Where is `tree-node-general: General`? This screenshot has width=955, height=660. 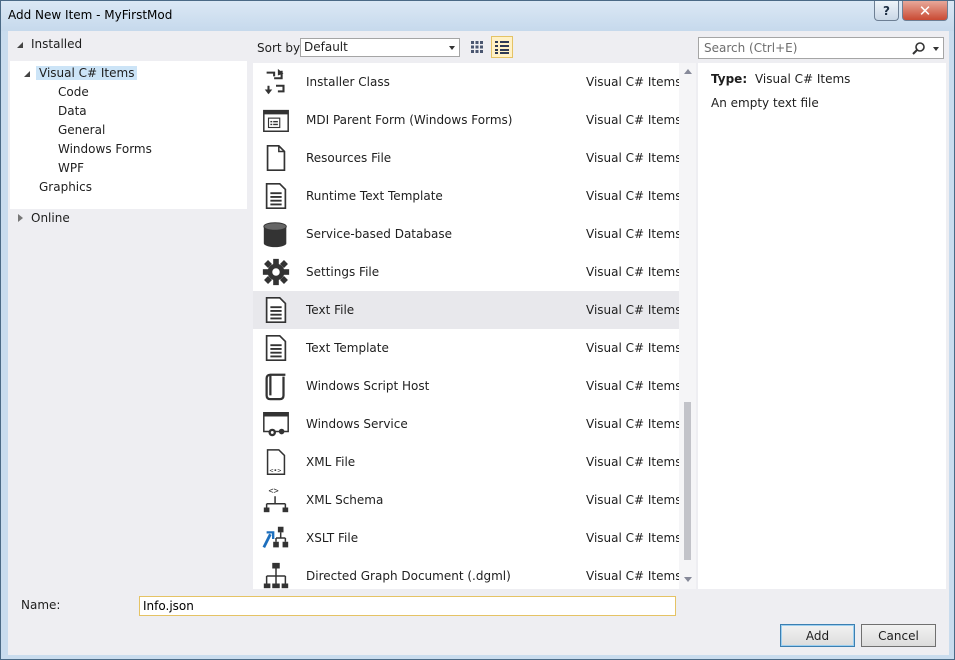
tree-node-general: General is located at coordinates (81, 130).